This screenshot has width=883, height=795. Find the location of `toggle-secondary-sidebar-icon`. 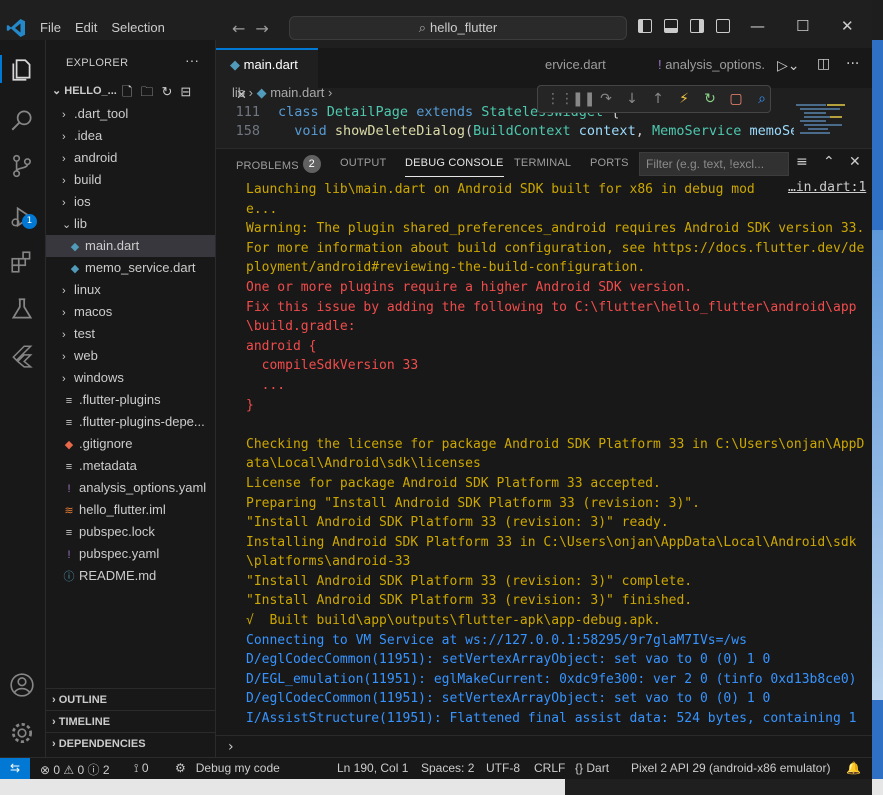

toggle-secondary-sidebar-icon is located at coordinates (697, 26).